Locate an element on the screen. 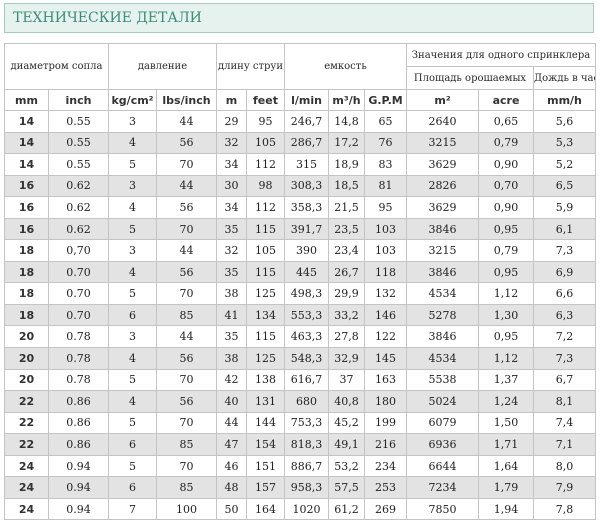 The height and width of the screenshot is (520, 600). table-row: 24 0.94 6 85 48 157 958,3 57,5 253 7234 1,79 7,9 is located at coordinates (300, 487).